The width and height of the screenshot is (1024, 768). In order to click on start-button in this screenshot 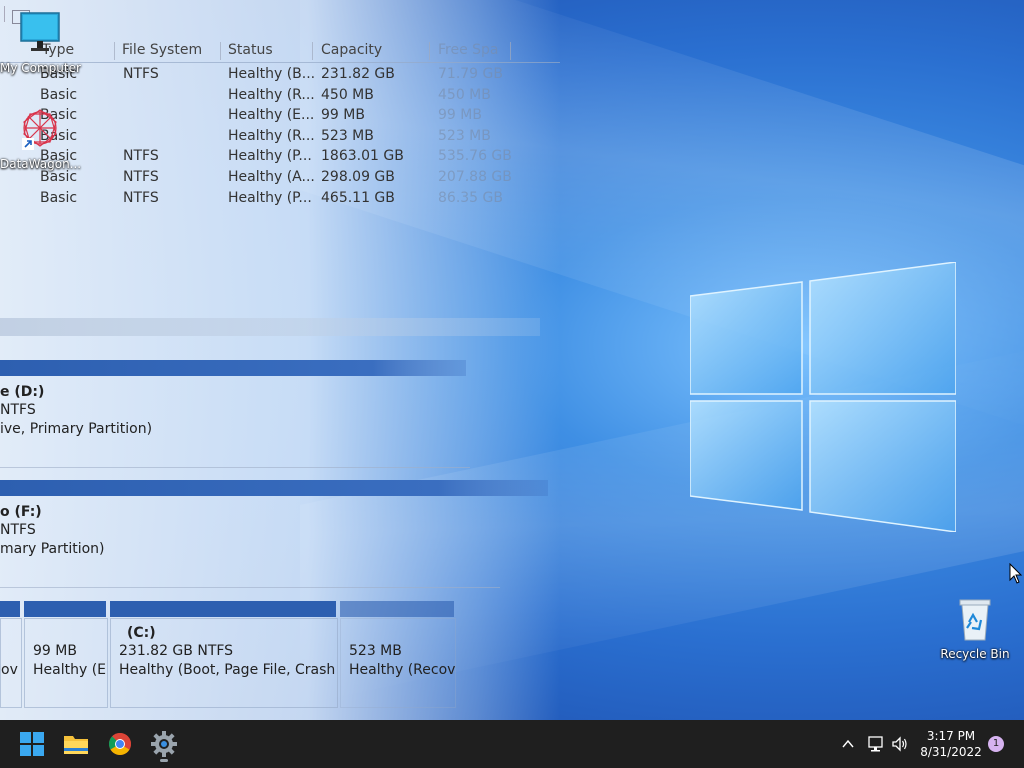, I will do `click(32, 744)`.